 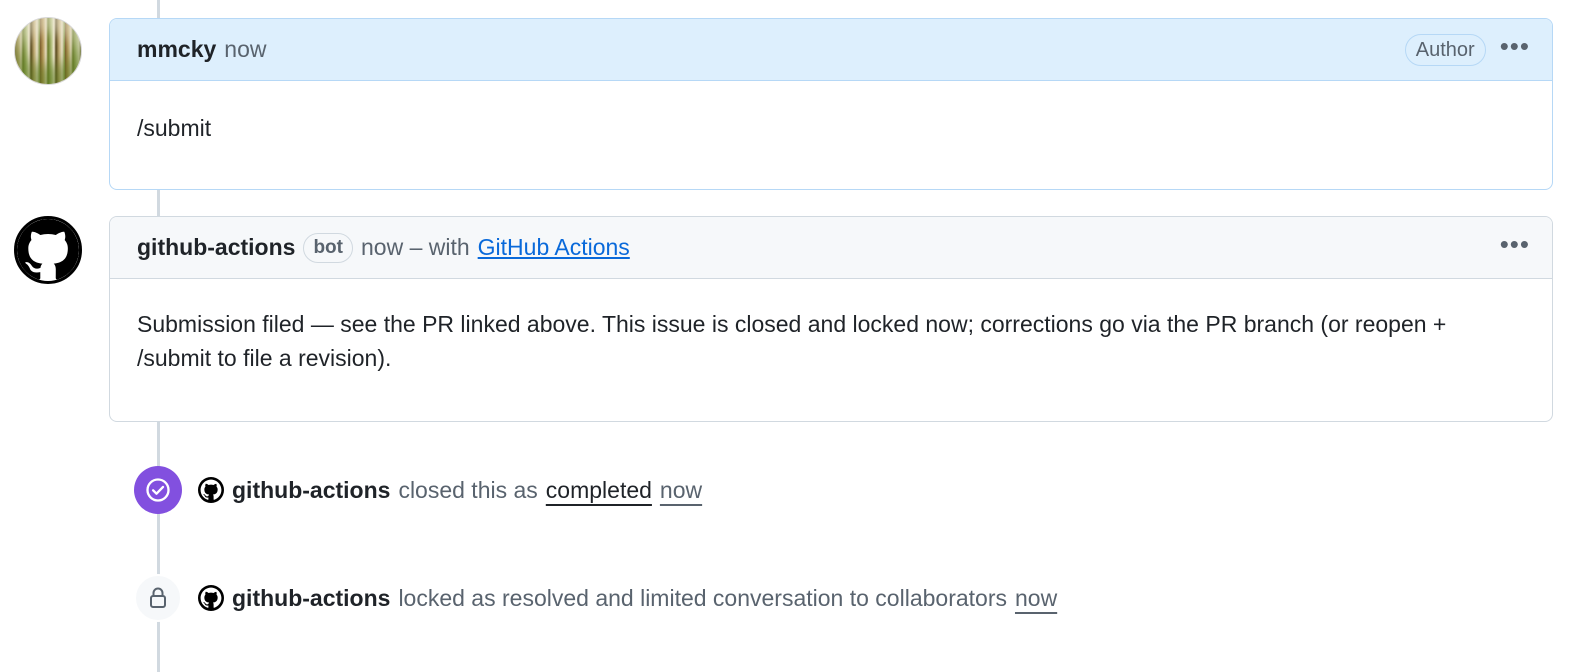 What do you see at coordinates (216, 247) in the screenshot?
I see `comment-author: github-actions` at bounding box center [216, 247].